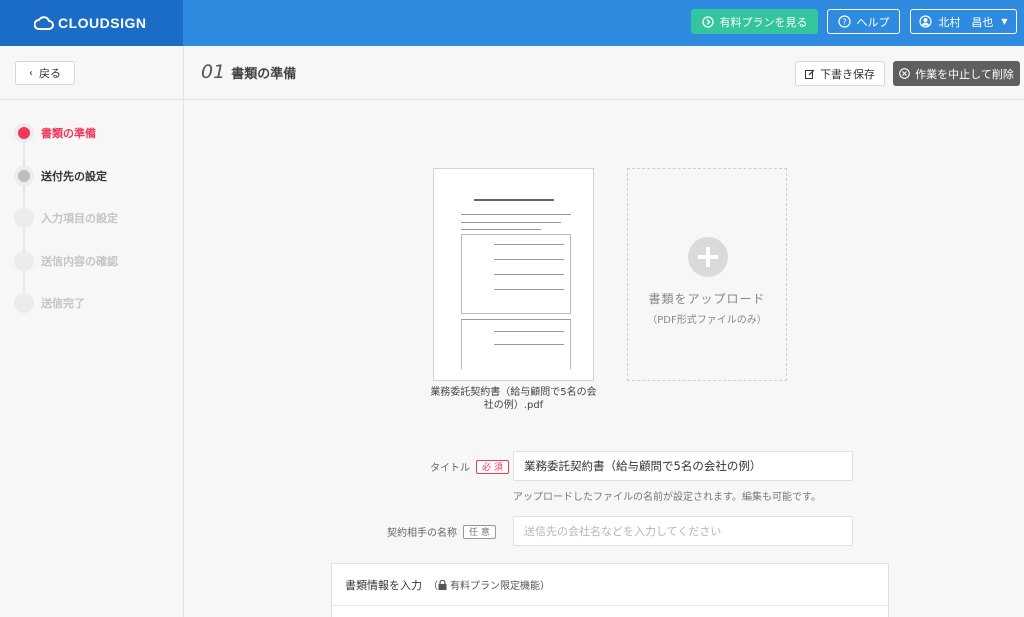  I want to click on step-title: 書類の準備, so click(264, 74).